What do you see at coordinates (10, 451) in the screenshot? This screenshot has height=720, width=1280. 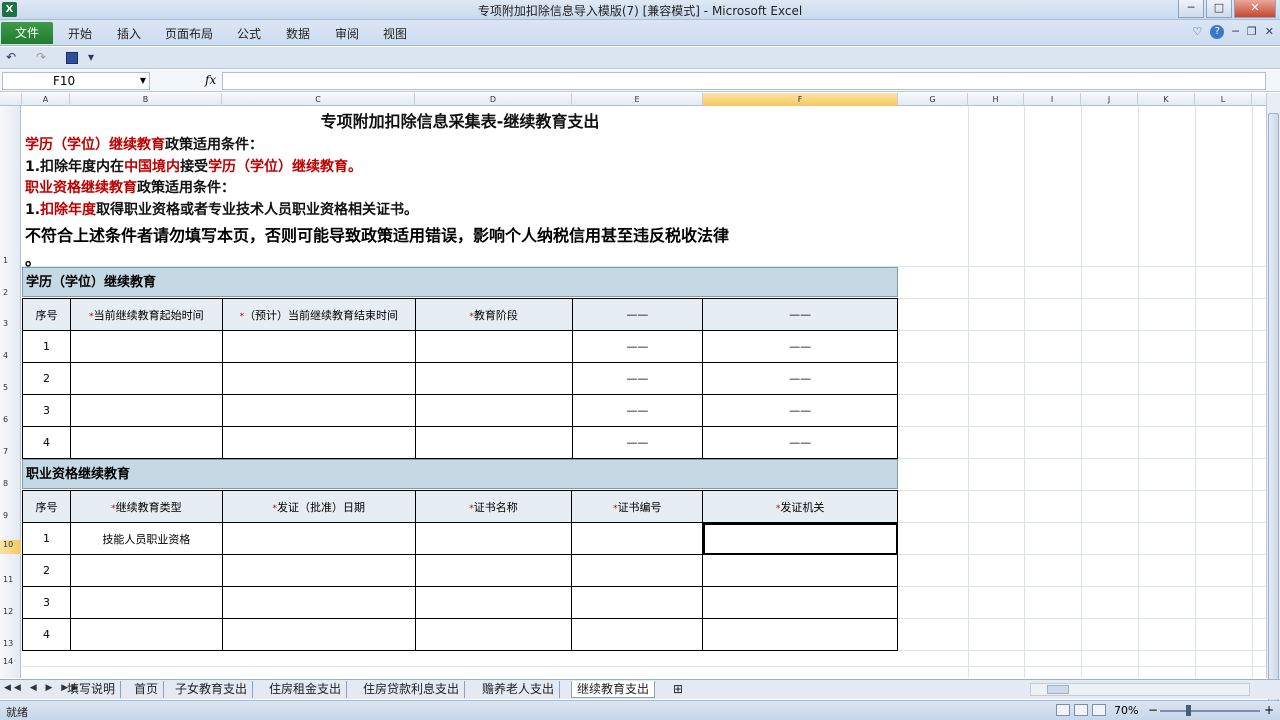 I see `row-header: 7` at bounding box center [10, 451].